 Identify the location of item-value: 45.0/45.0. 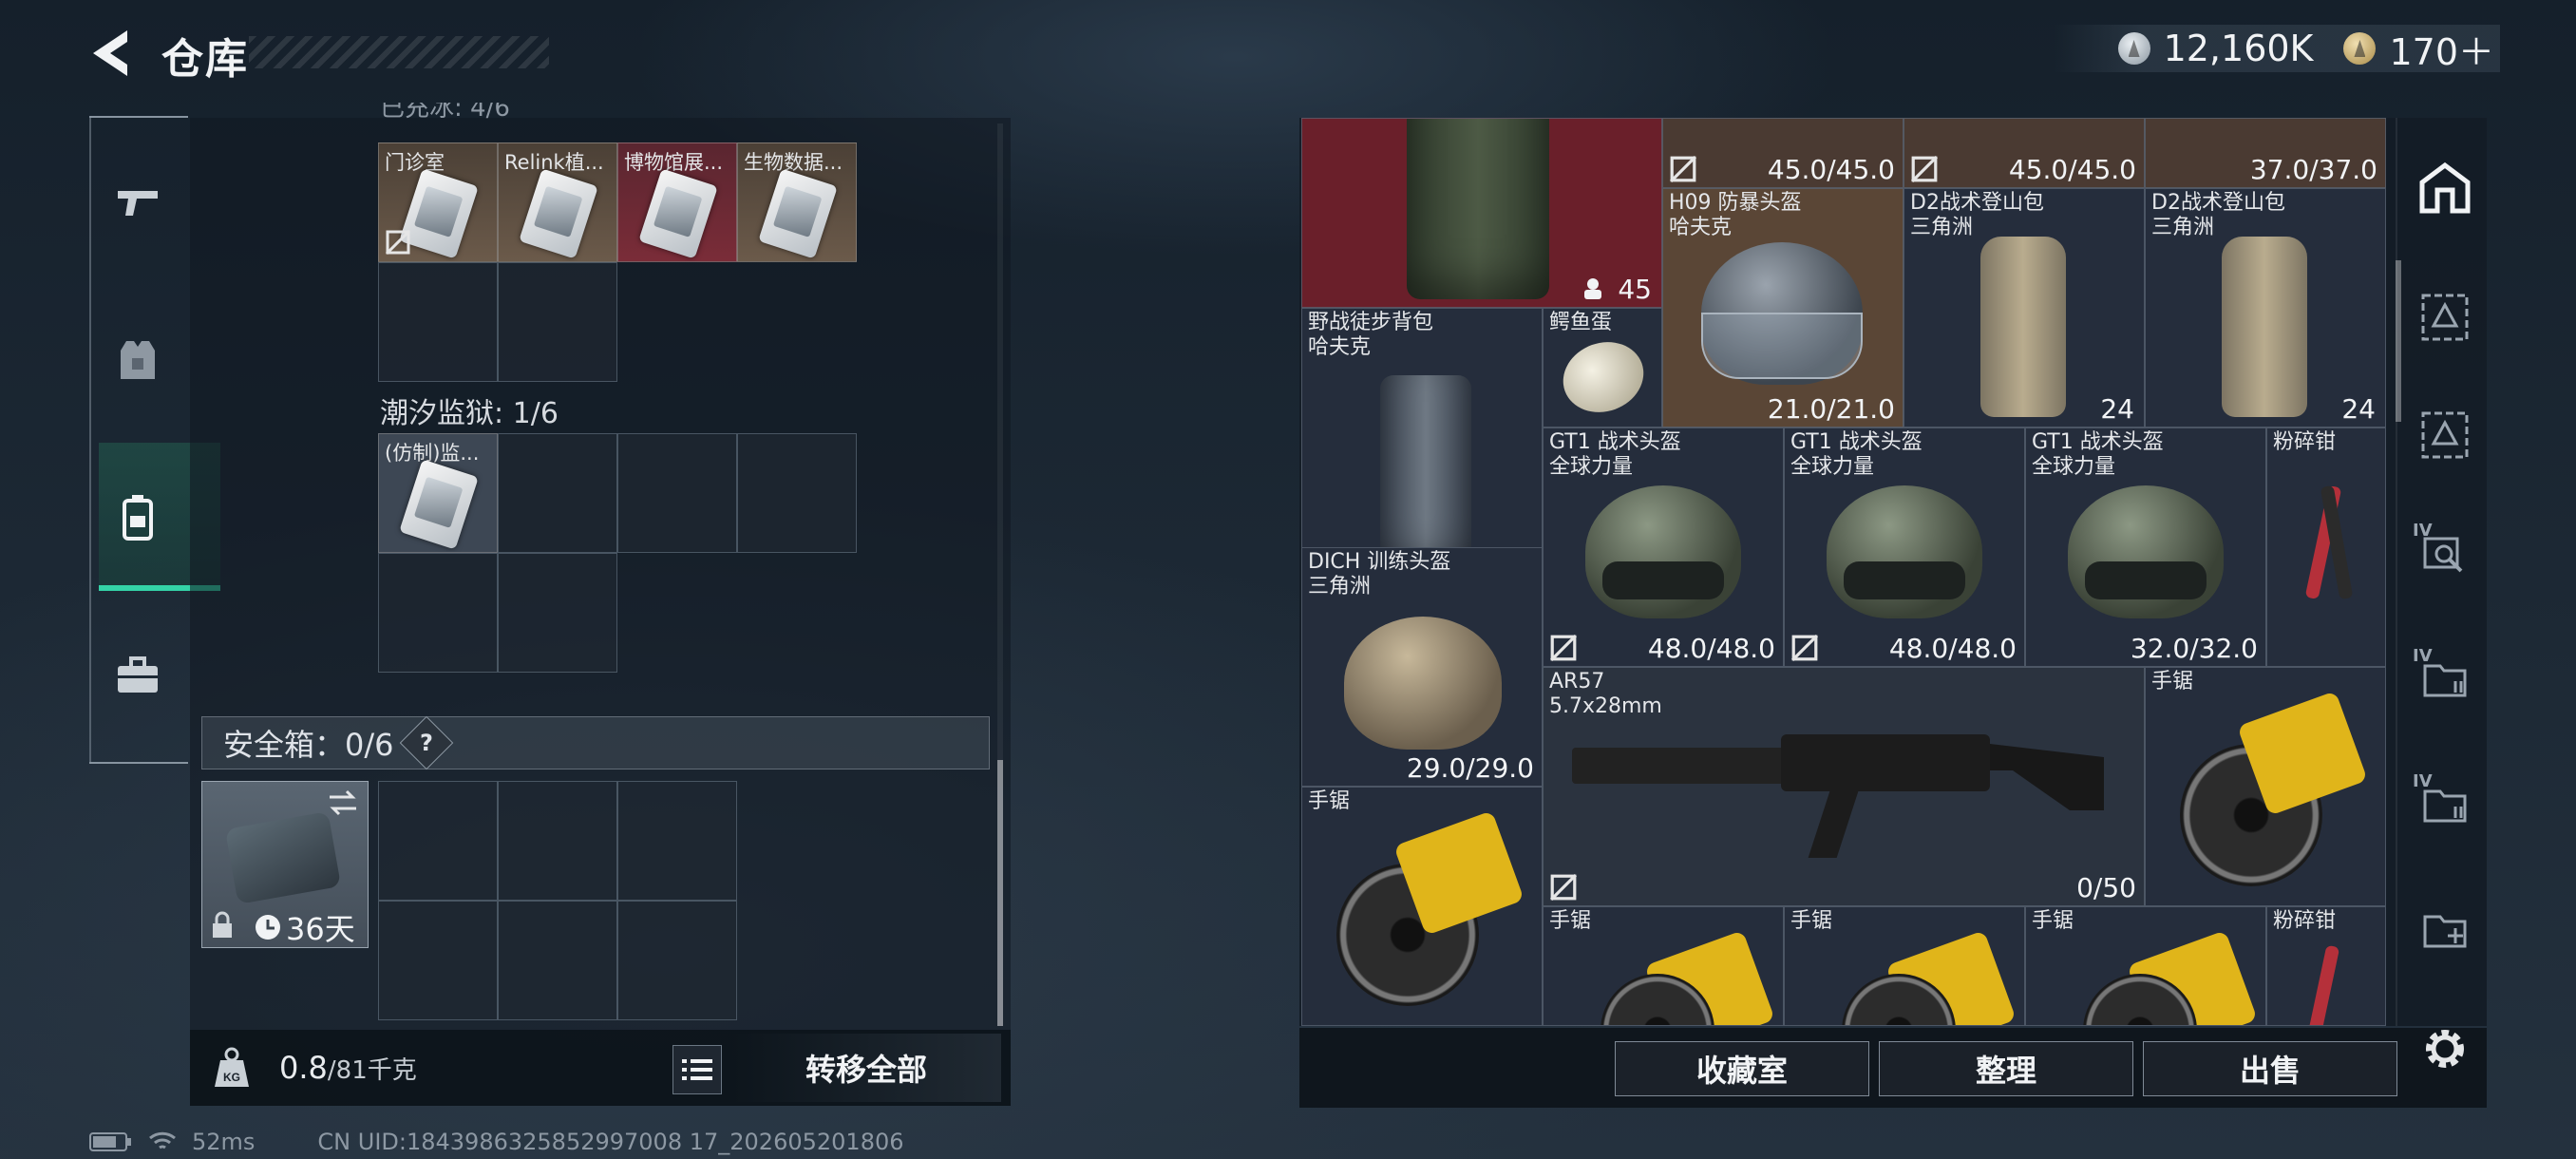
(1831, 169).